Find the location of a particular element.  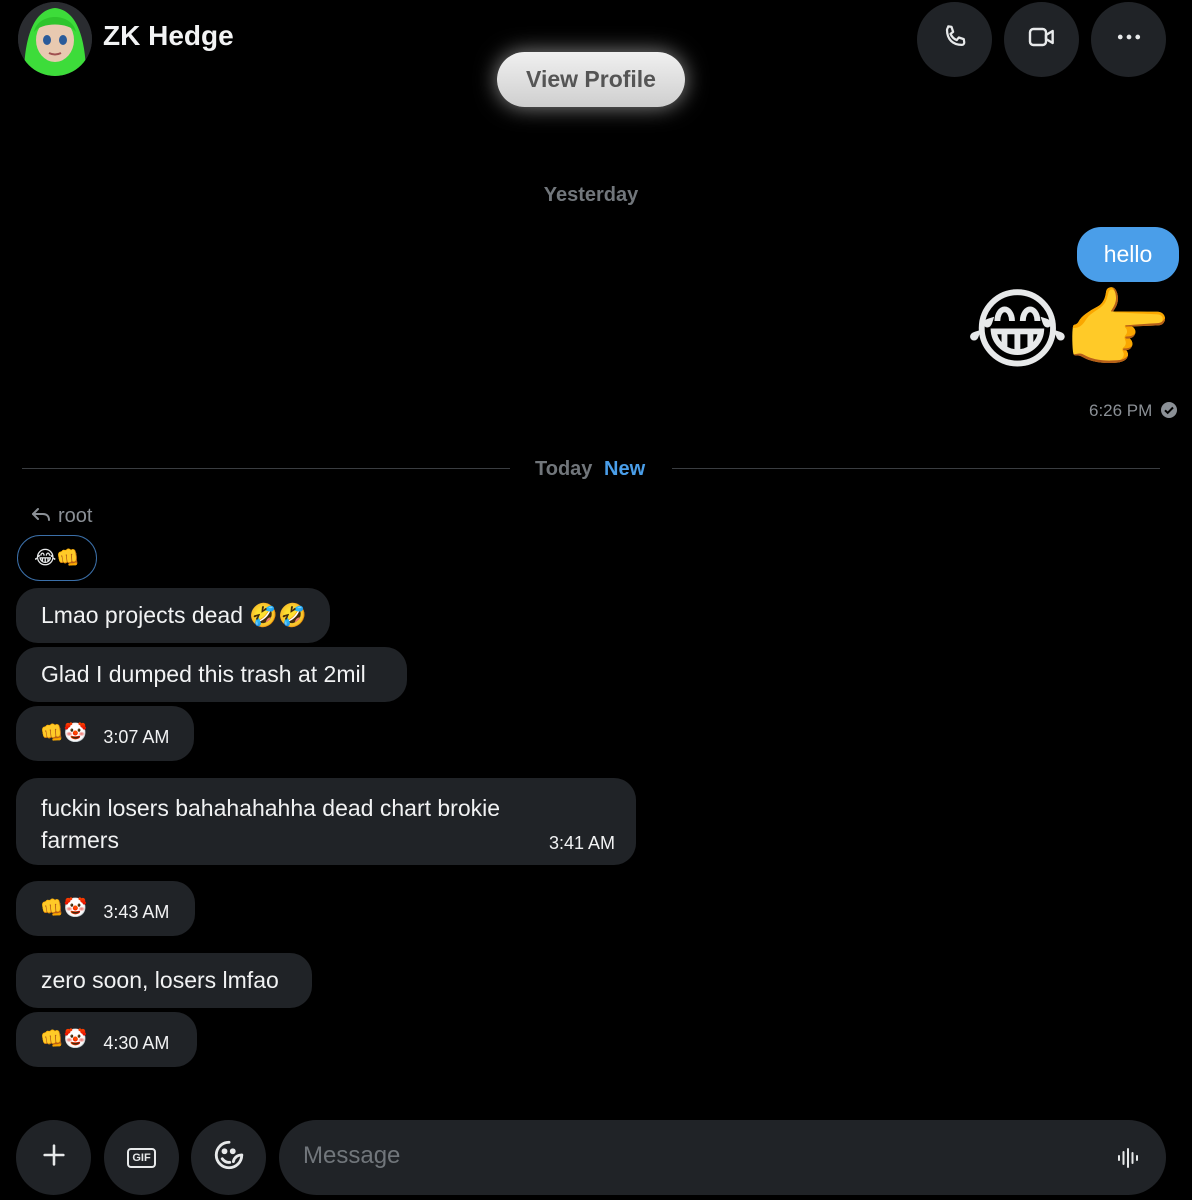

quoted-emoji: 😂👊 is located at coordinates (57, 558).